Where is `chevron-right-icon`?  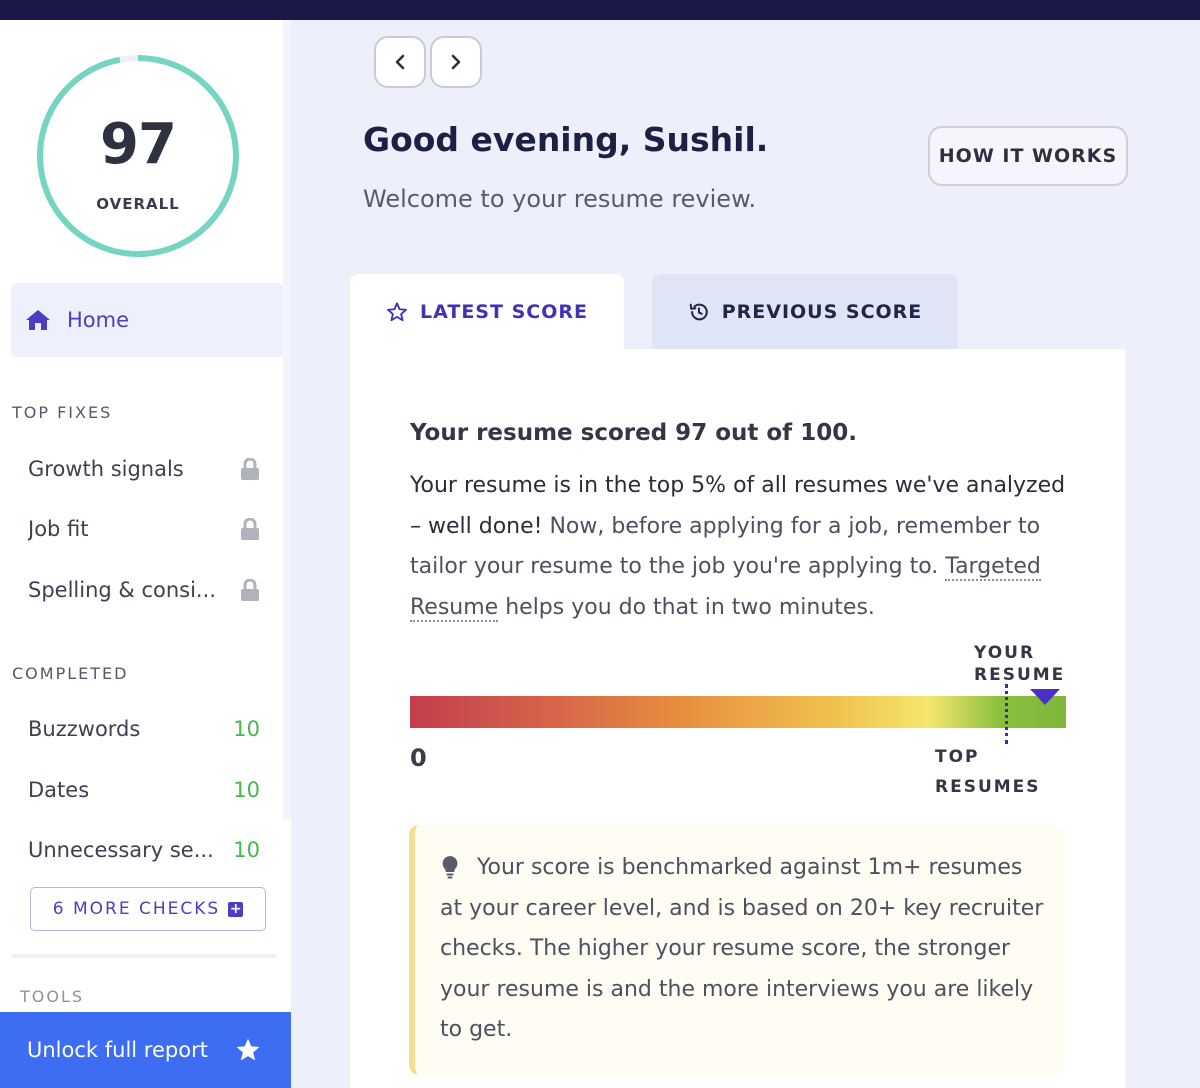 chevron-right-icon is located at coordinates (456, 62).